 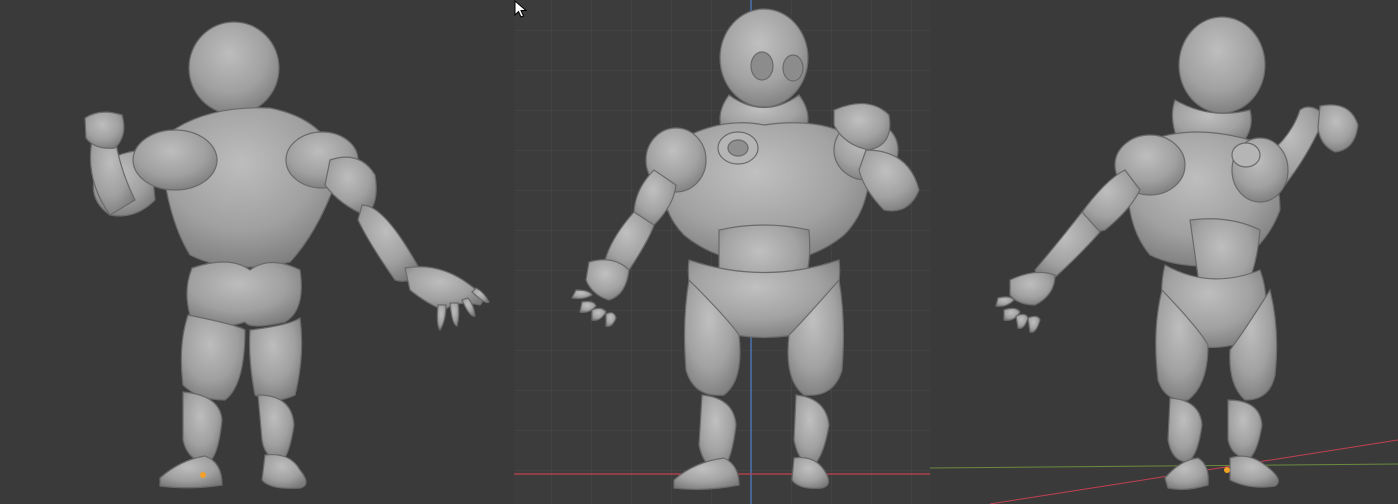 What do you see at coordinates (1338, 128) in the screenshot?
I see `fist-raised` at bounding box center [1338, 128].